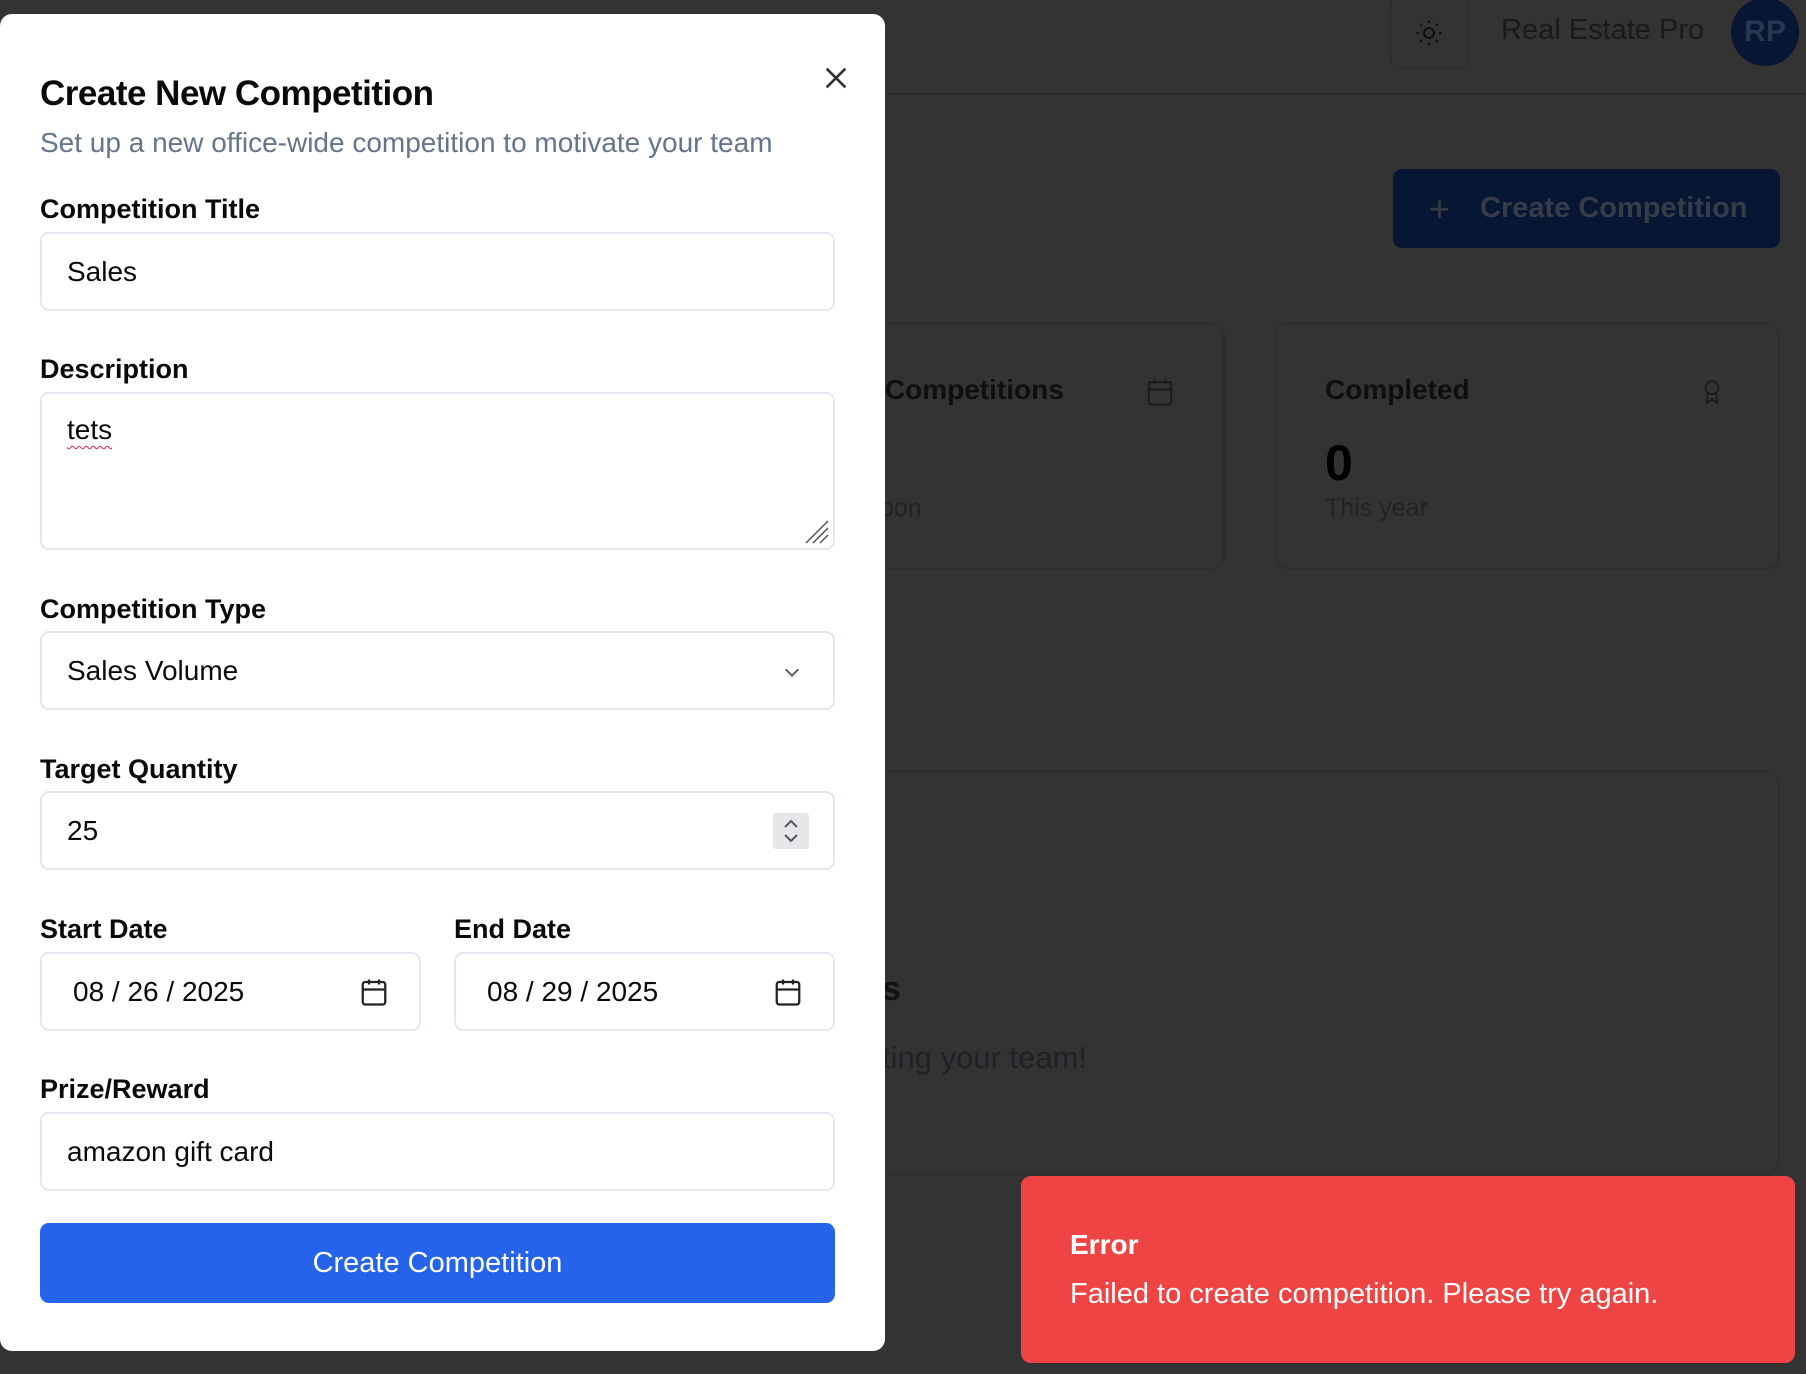 This screenshot has width=1806, height=1374. I want to click on competition-type-select: Sales Volume, so click(437, 670).